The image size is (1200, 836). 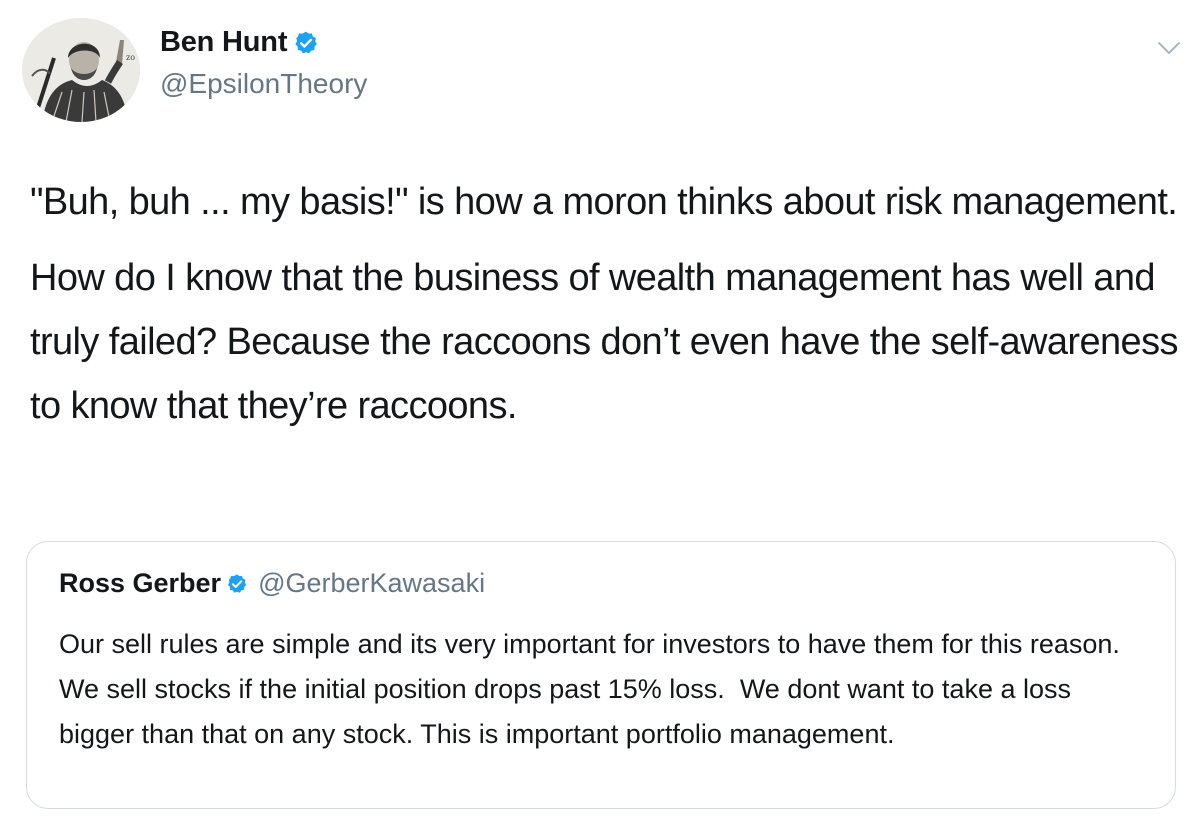 I want to click on quoted-author-handle: @GerberKawasaki, so click(x=372, y=583).